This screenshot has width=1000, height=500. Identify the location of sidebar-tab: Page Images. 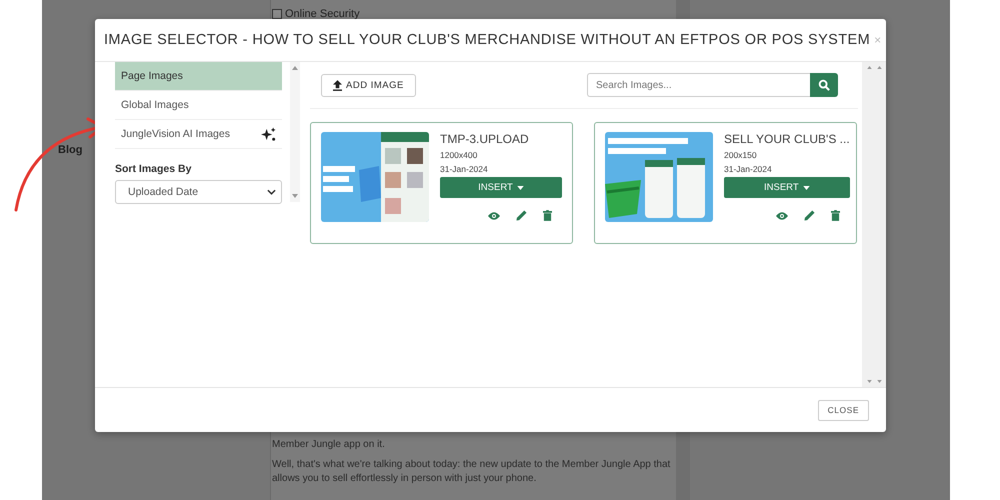
(198, 76).